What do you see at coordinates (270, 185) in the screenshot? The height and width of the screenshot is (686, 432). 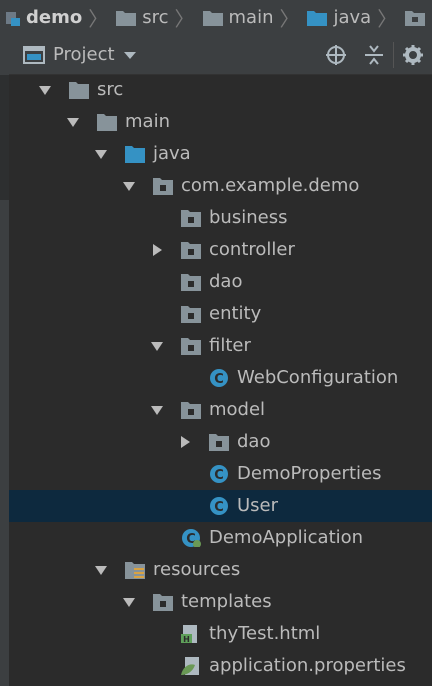 I see `tree-node-label: com.example.demo` at bounding box center [270, 185].